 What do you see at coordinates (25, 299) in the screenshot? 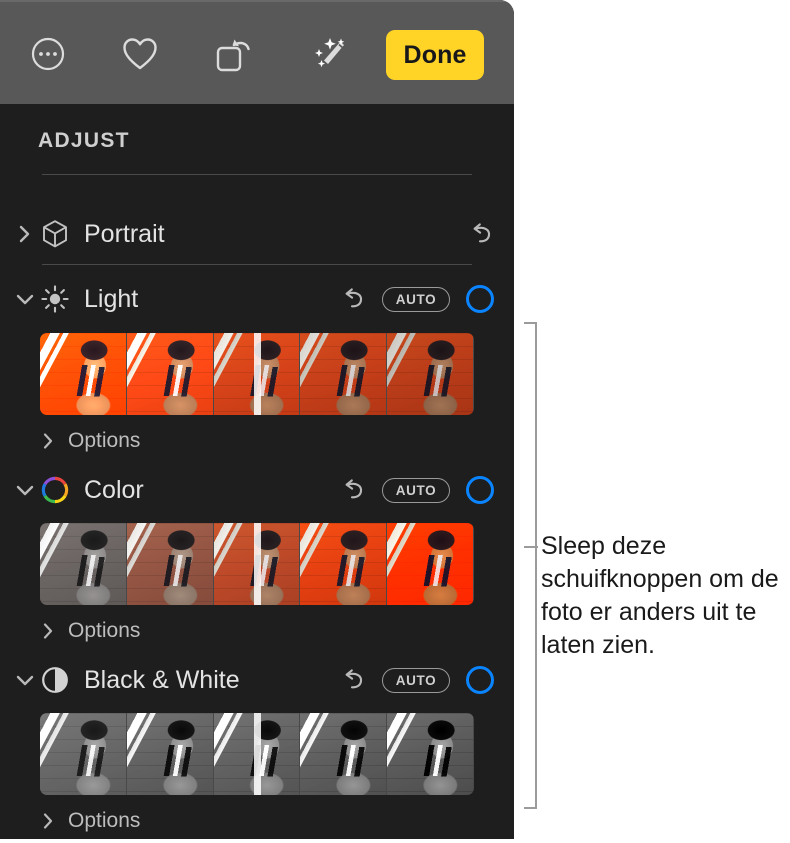
I see `chevron-down-icon-light` at bounding box center [25, 299].